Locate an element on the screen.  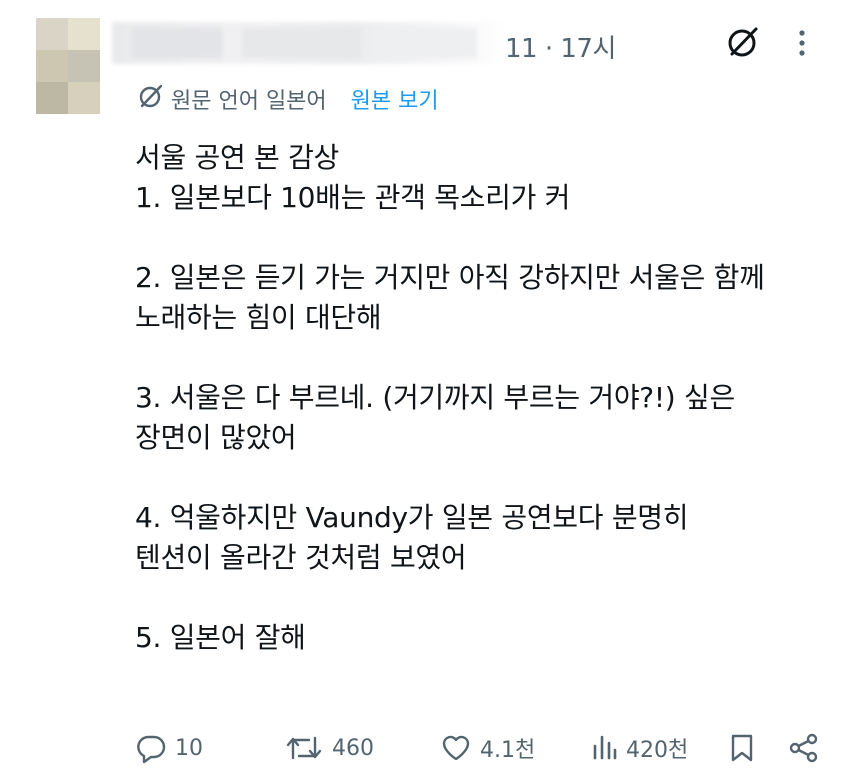
share-icon is located at coordinates (804, 748).